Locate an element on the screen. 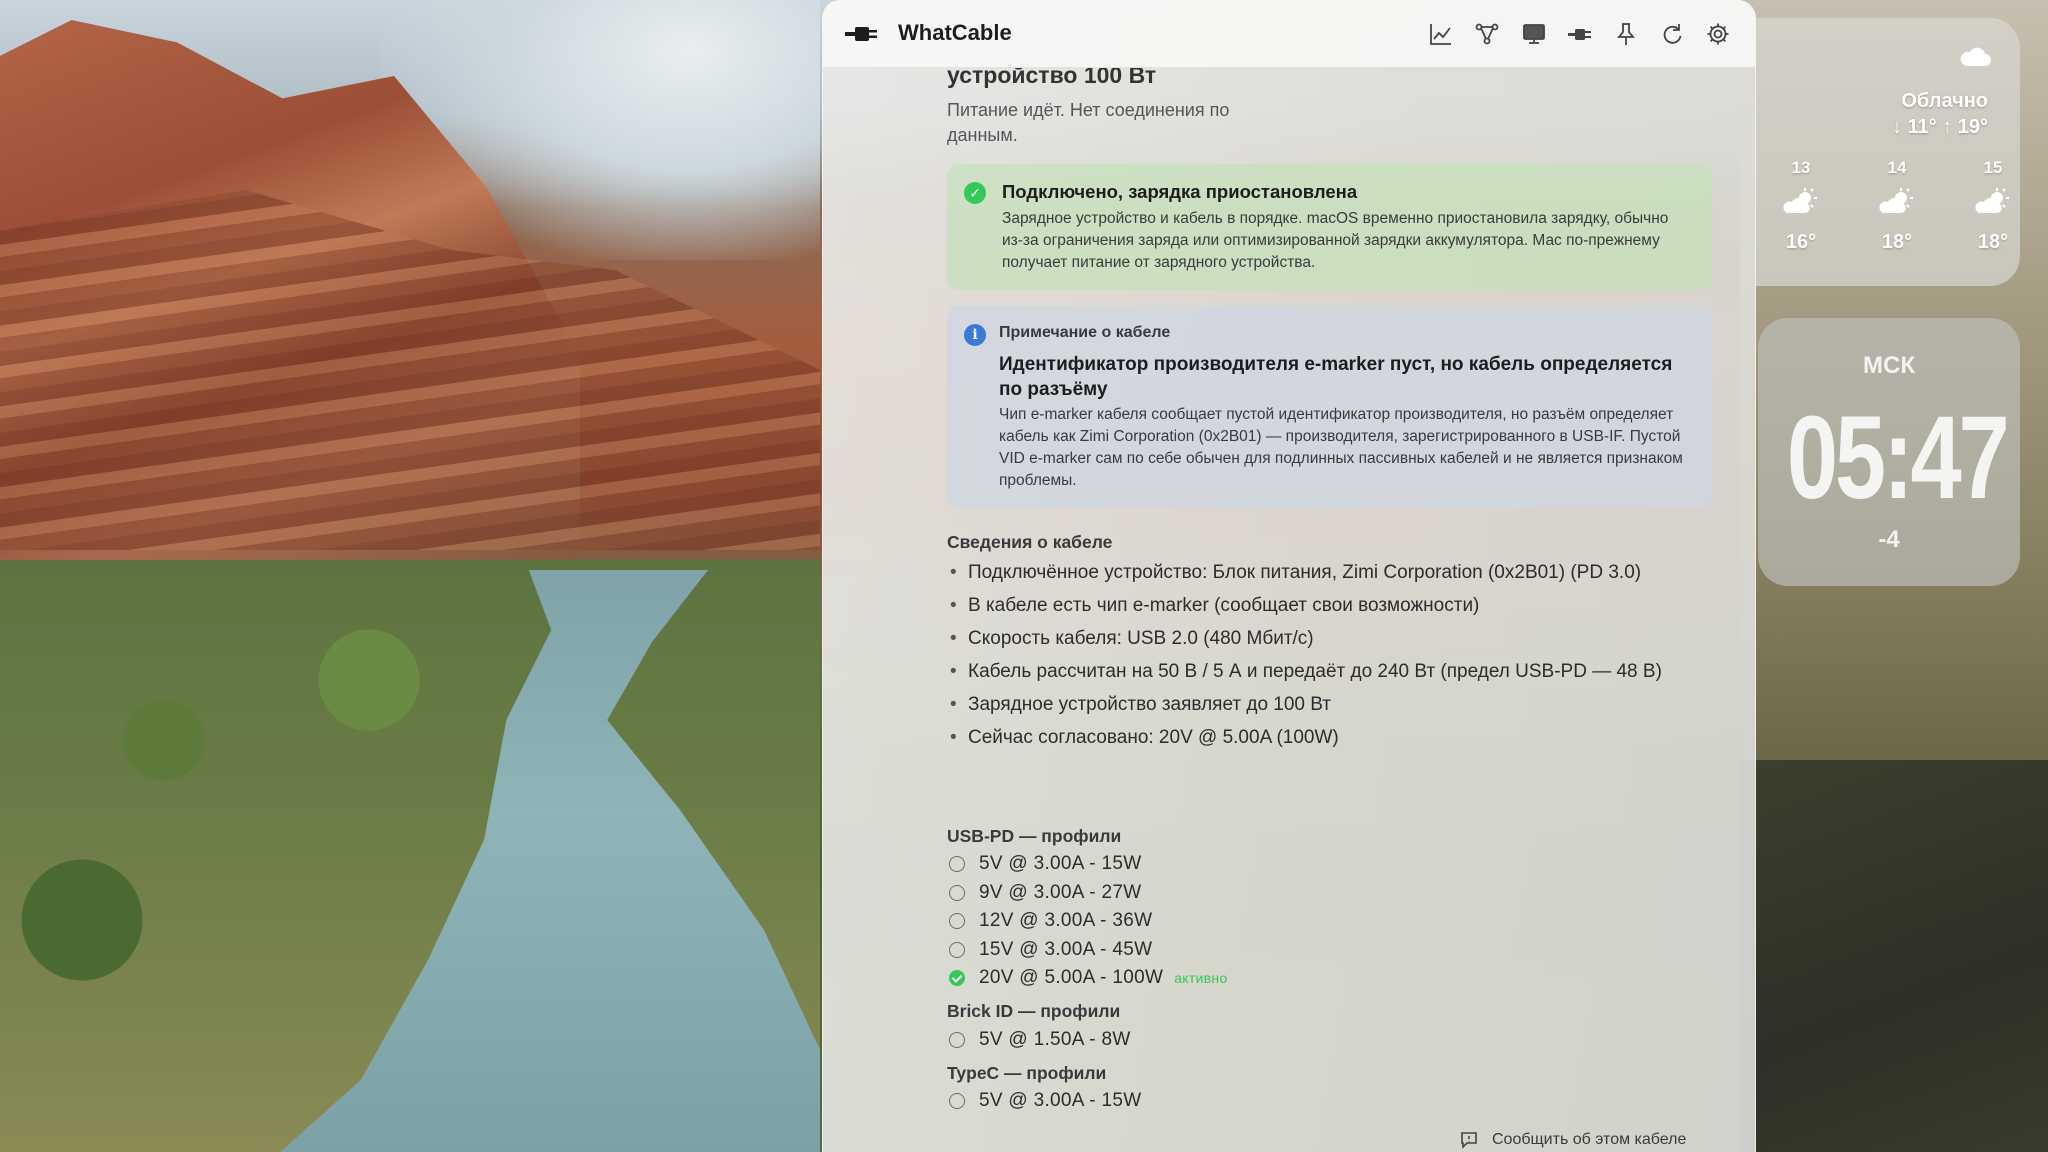 The image size is (2048, 1152). typec-profile-list: 5V @ 3.00A - 15W is located at coordinates (1044, 1101).